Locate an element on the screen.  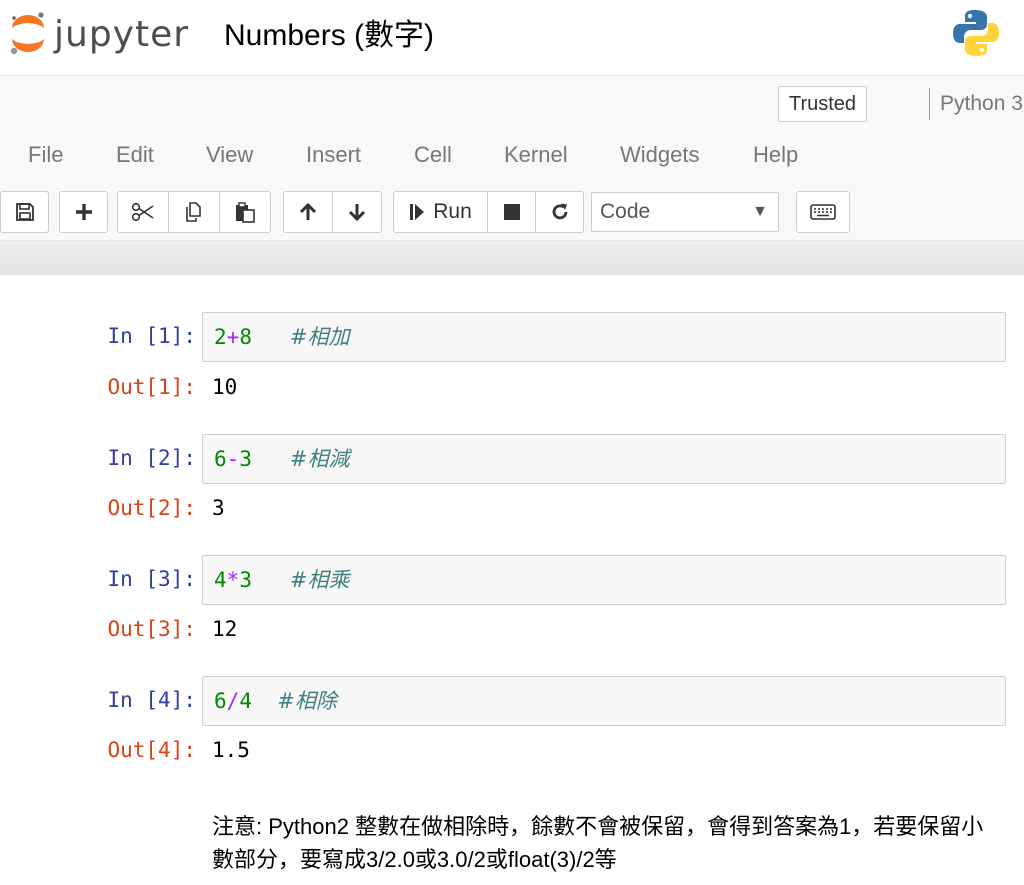
code-operator: * is located at coordinates (233, 580).